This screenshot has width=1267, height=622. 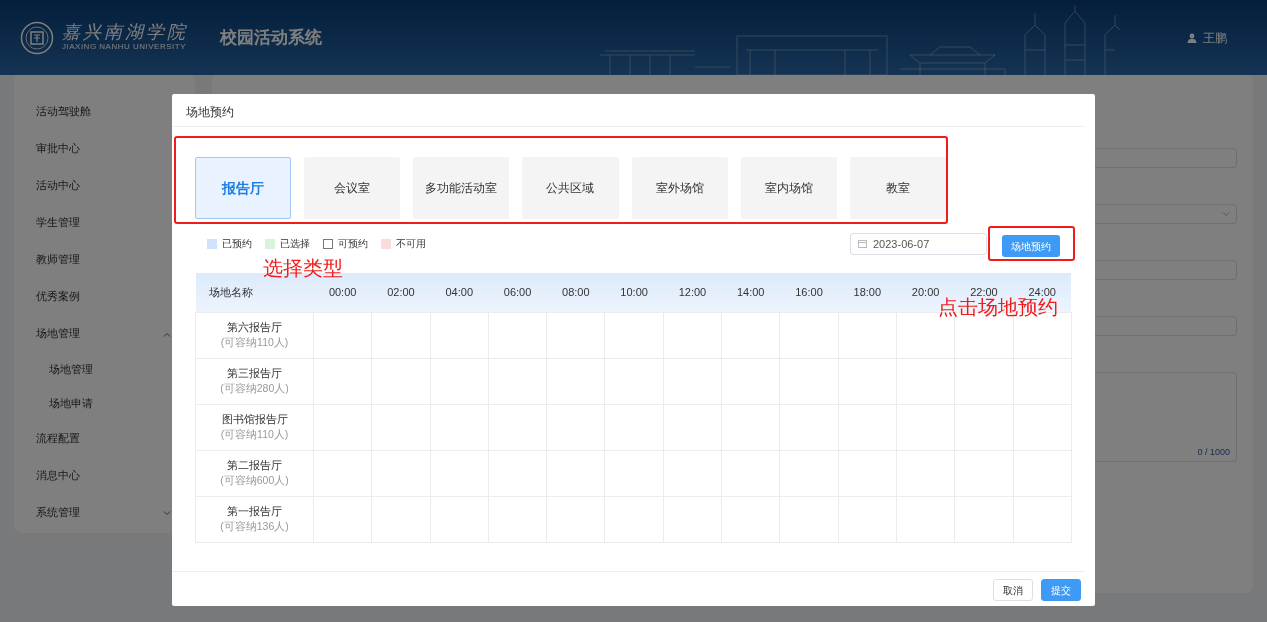 I want to click on time-label: 02:00, so click(x=401, y=292).